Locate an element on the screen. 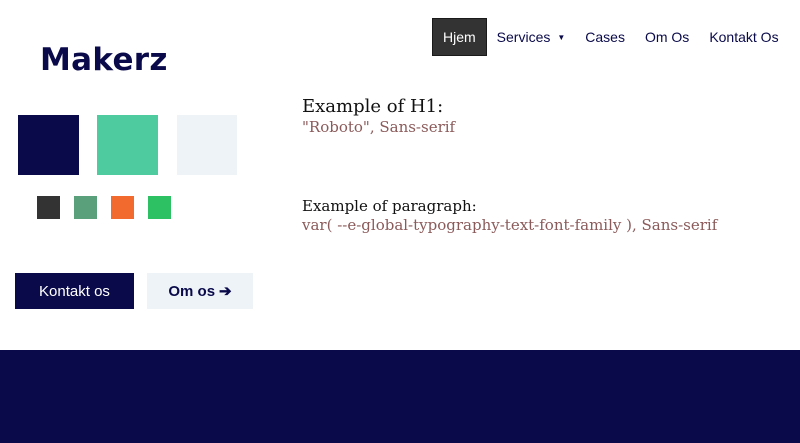  nav-item-cases: Cases is located at coordinates (605, 37).